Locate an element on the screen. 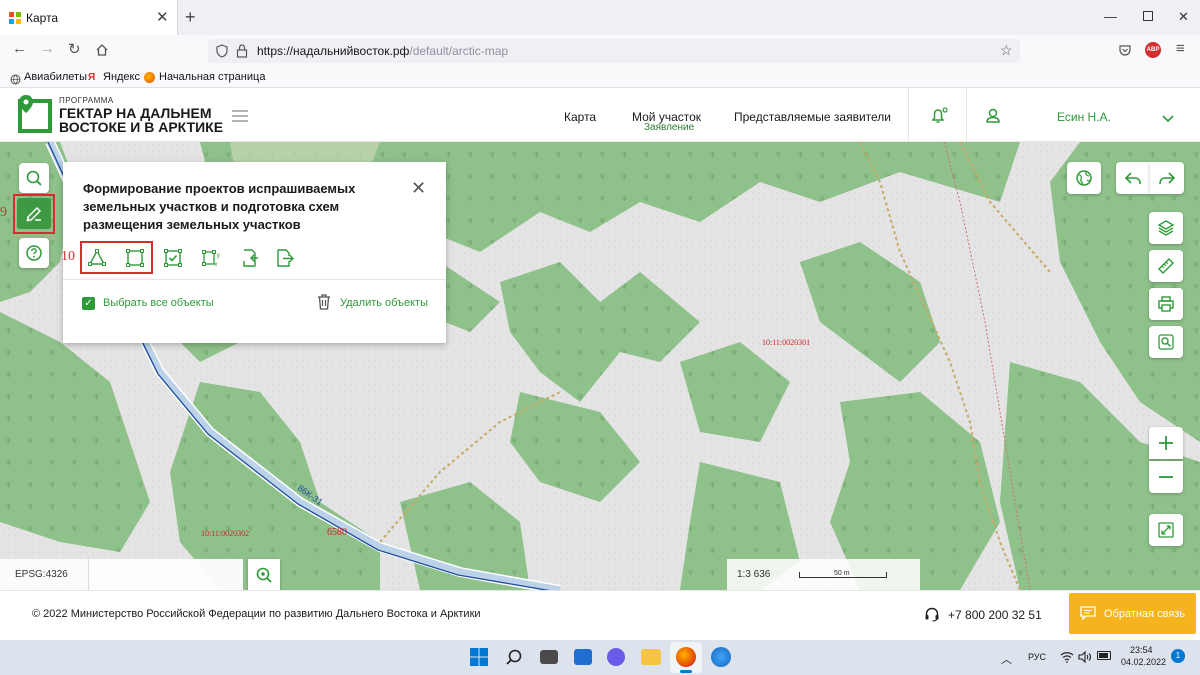 This screenshot has height=675, width=1200. zoom-in-button is located at coordinates (1166, 443).